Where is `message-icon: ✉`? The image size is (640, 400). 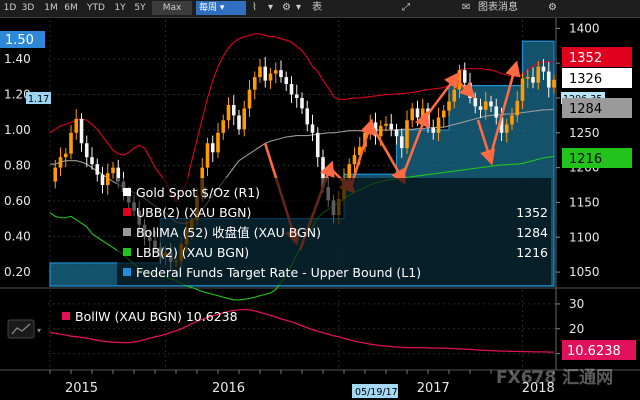
message-icon: ✉ is located at coordinates (466, 8).